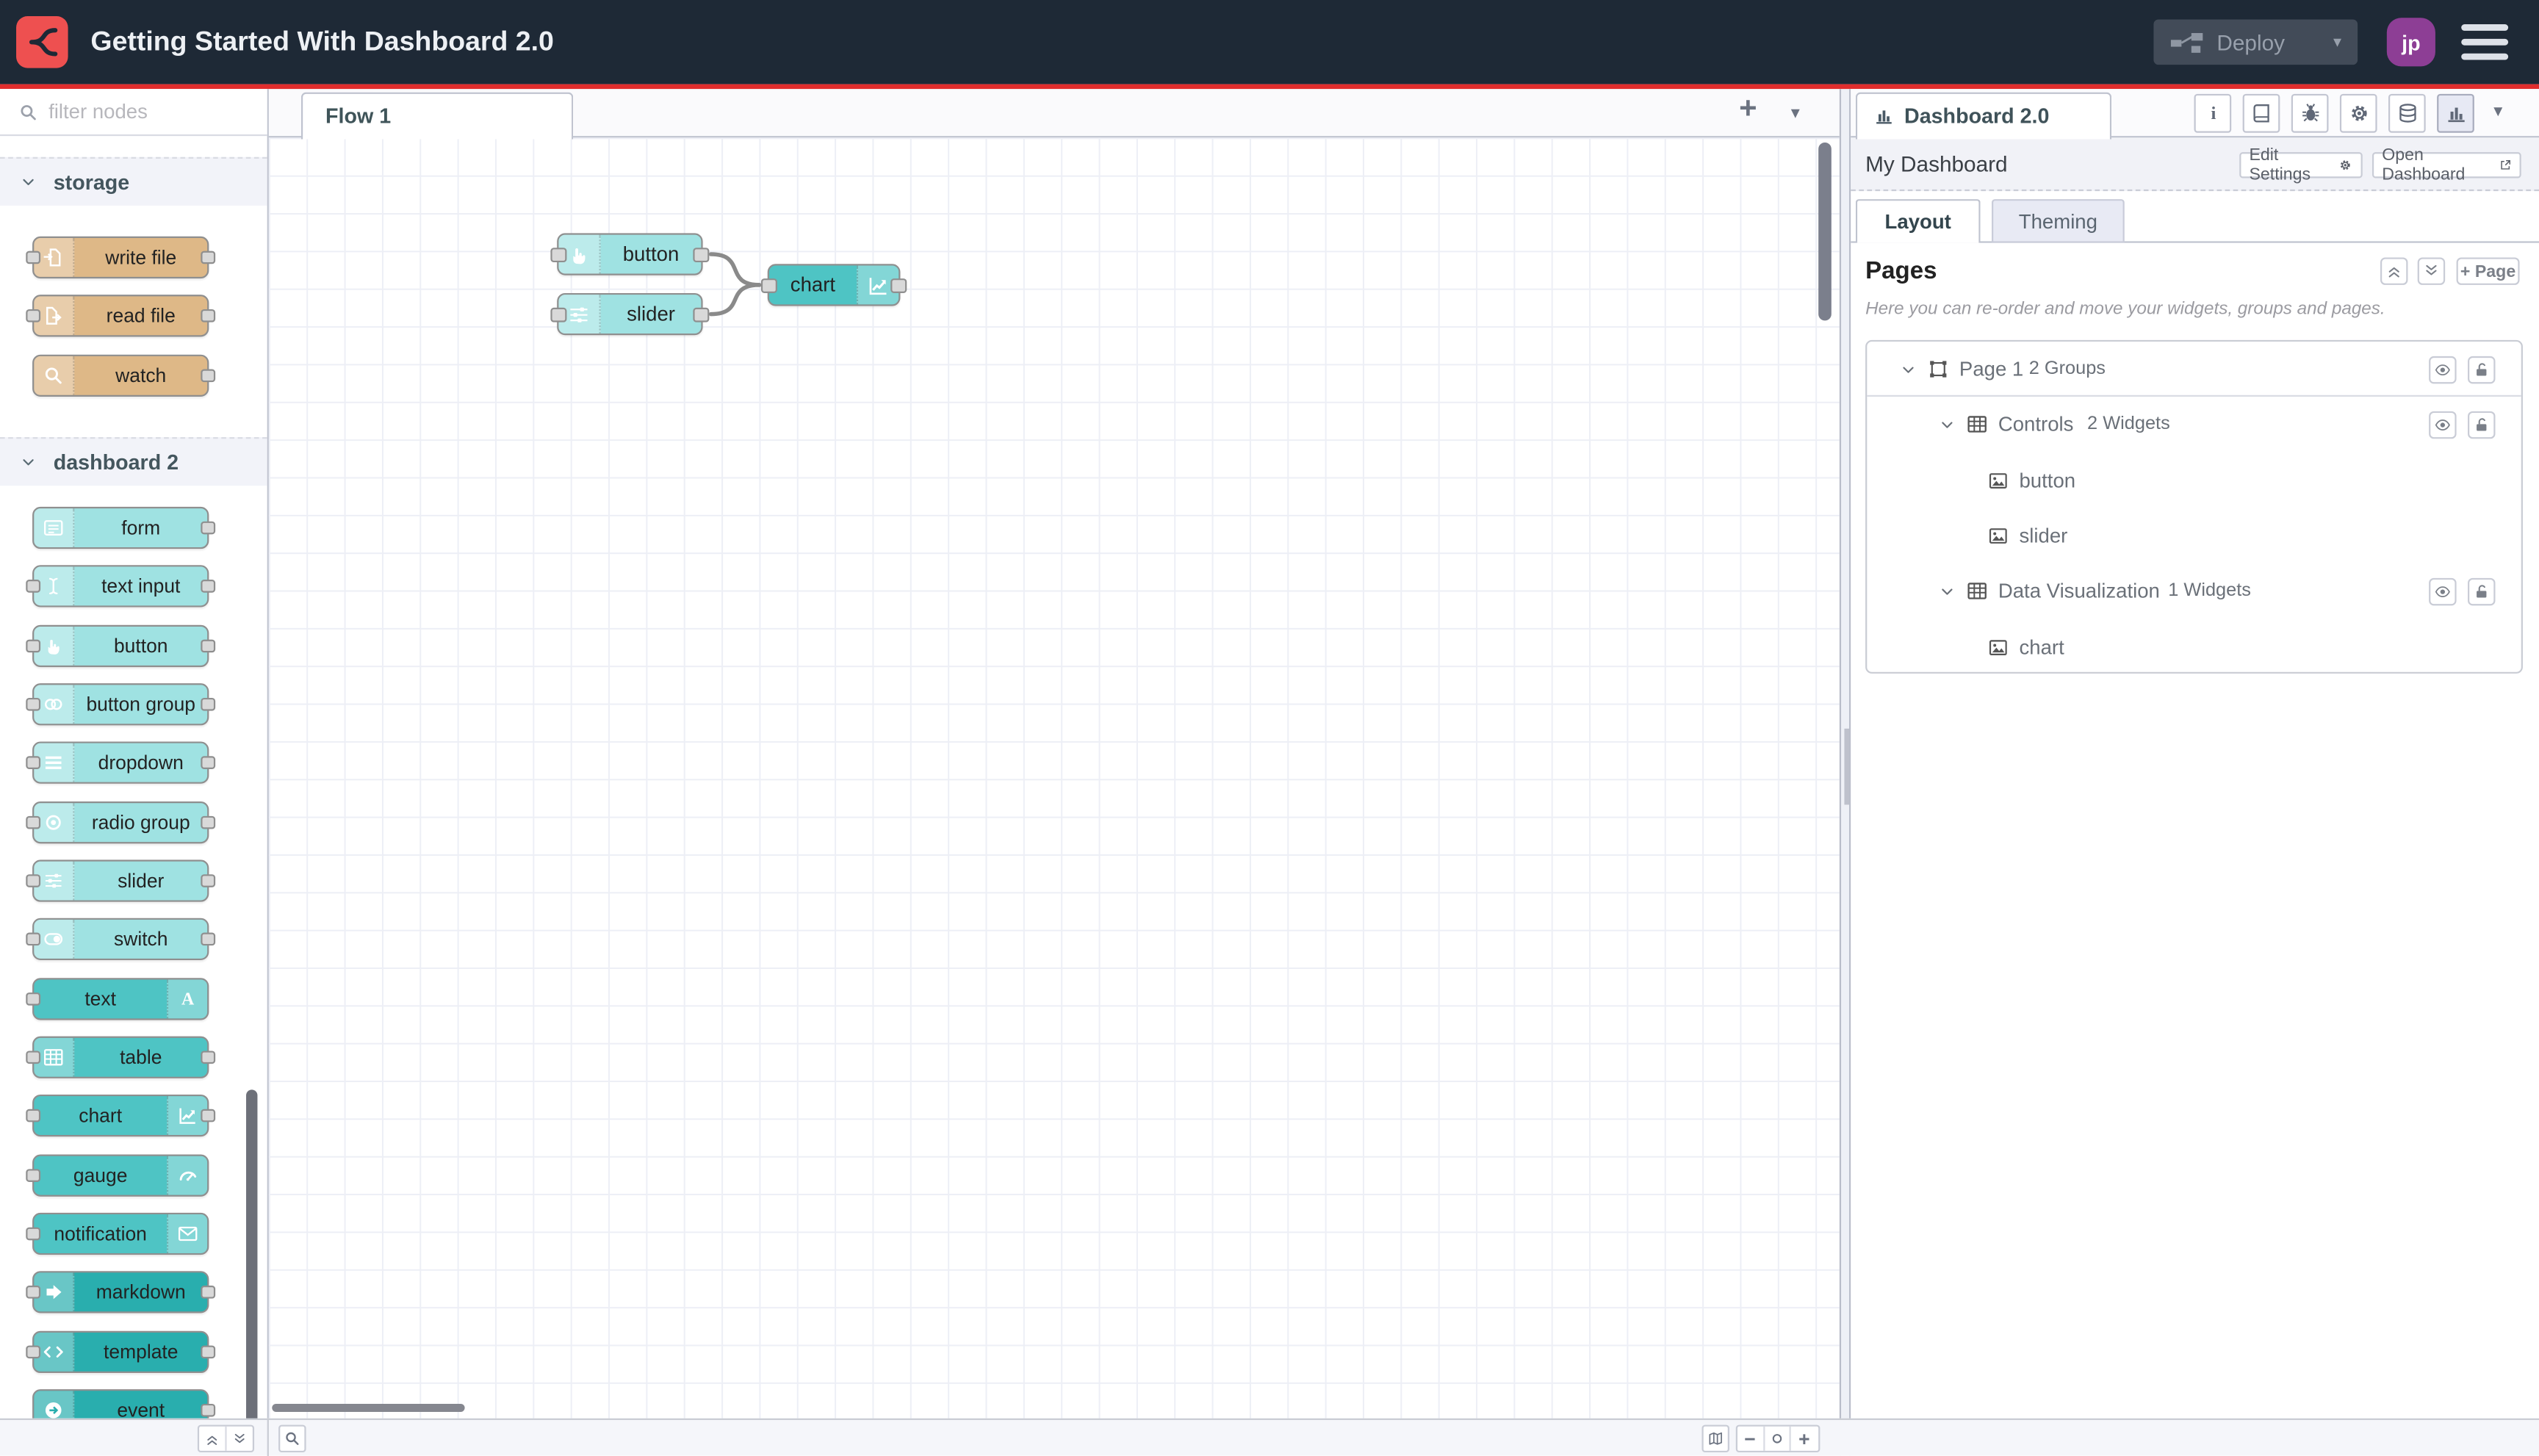 The width and height of the screenshot is (2539, 1456). What do you see at coordinates (1795, 112) in the screenshot?
I see `flow-list-caret-icon: ▾` at bounding box center [1795, 112].